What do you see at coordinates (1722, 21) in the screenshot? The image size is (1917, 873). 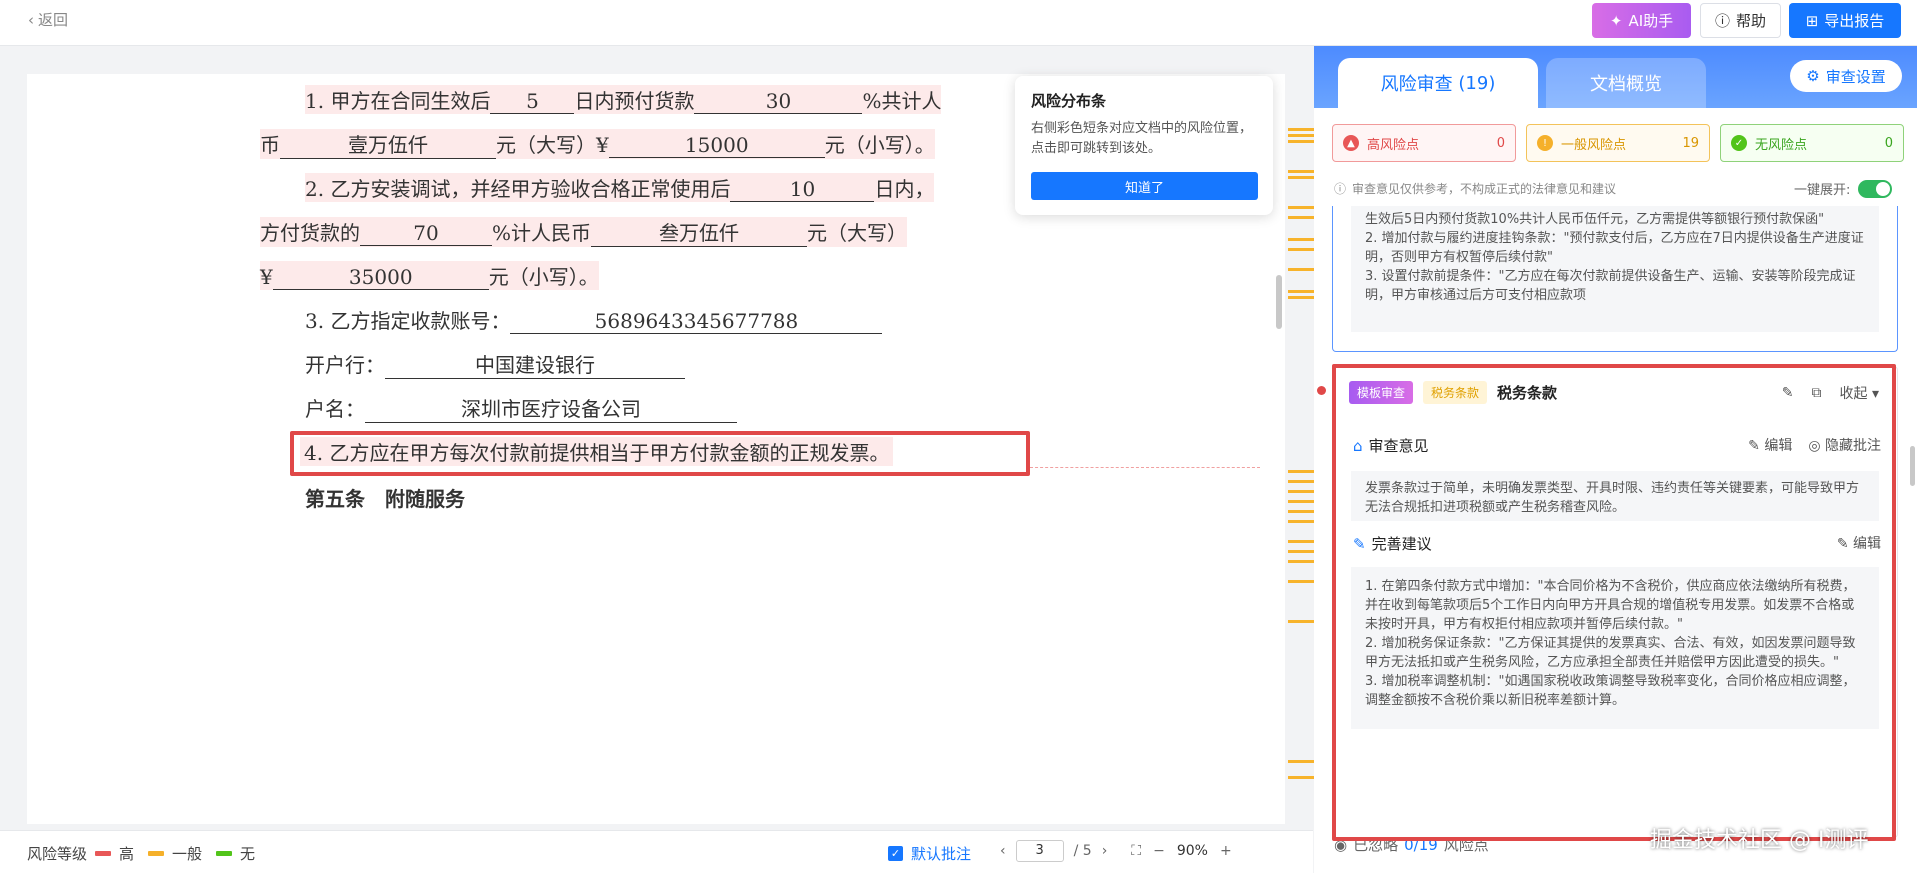 I see `question-circle-icon: ⓘ` at bounding box center [1722, 21].